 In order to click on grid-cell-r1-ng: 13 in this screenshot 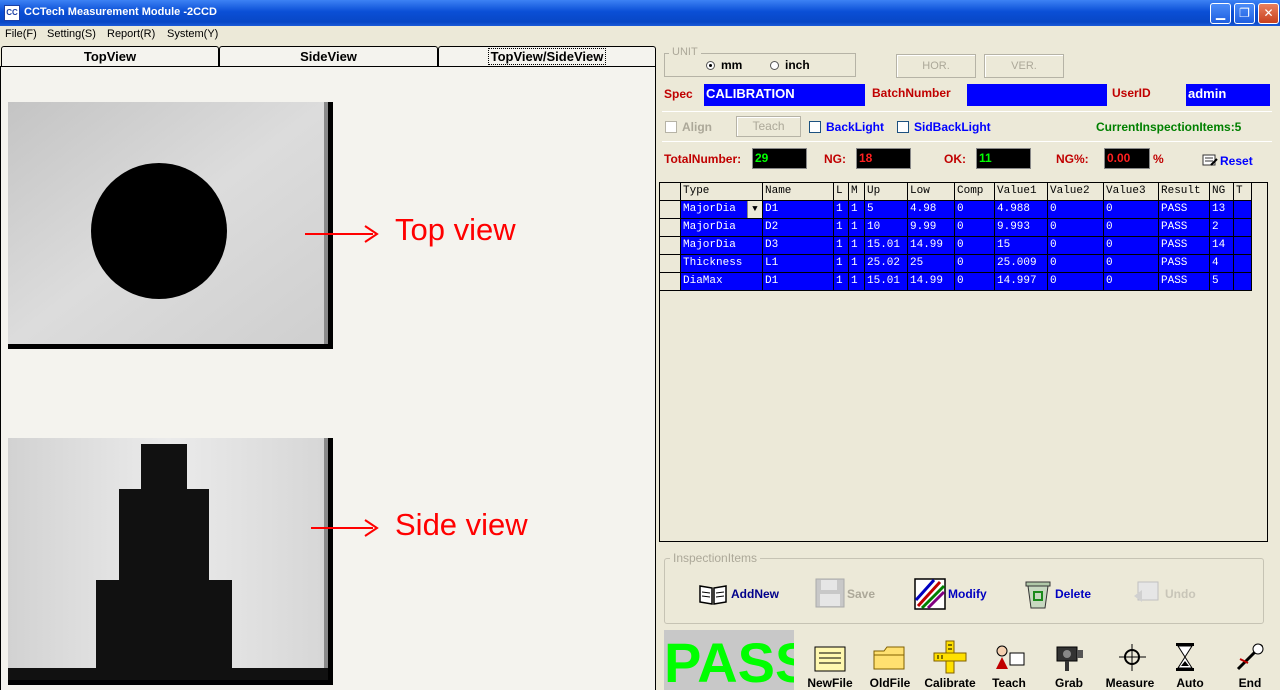, I will do `click(1222, 210)`.